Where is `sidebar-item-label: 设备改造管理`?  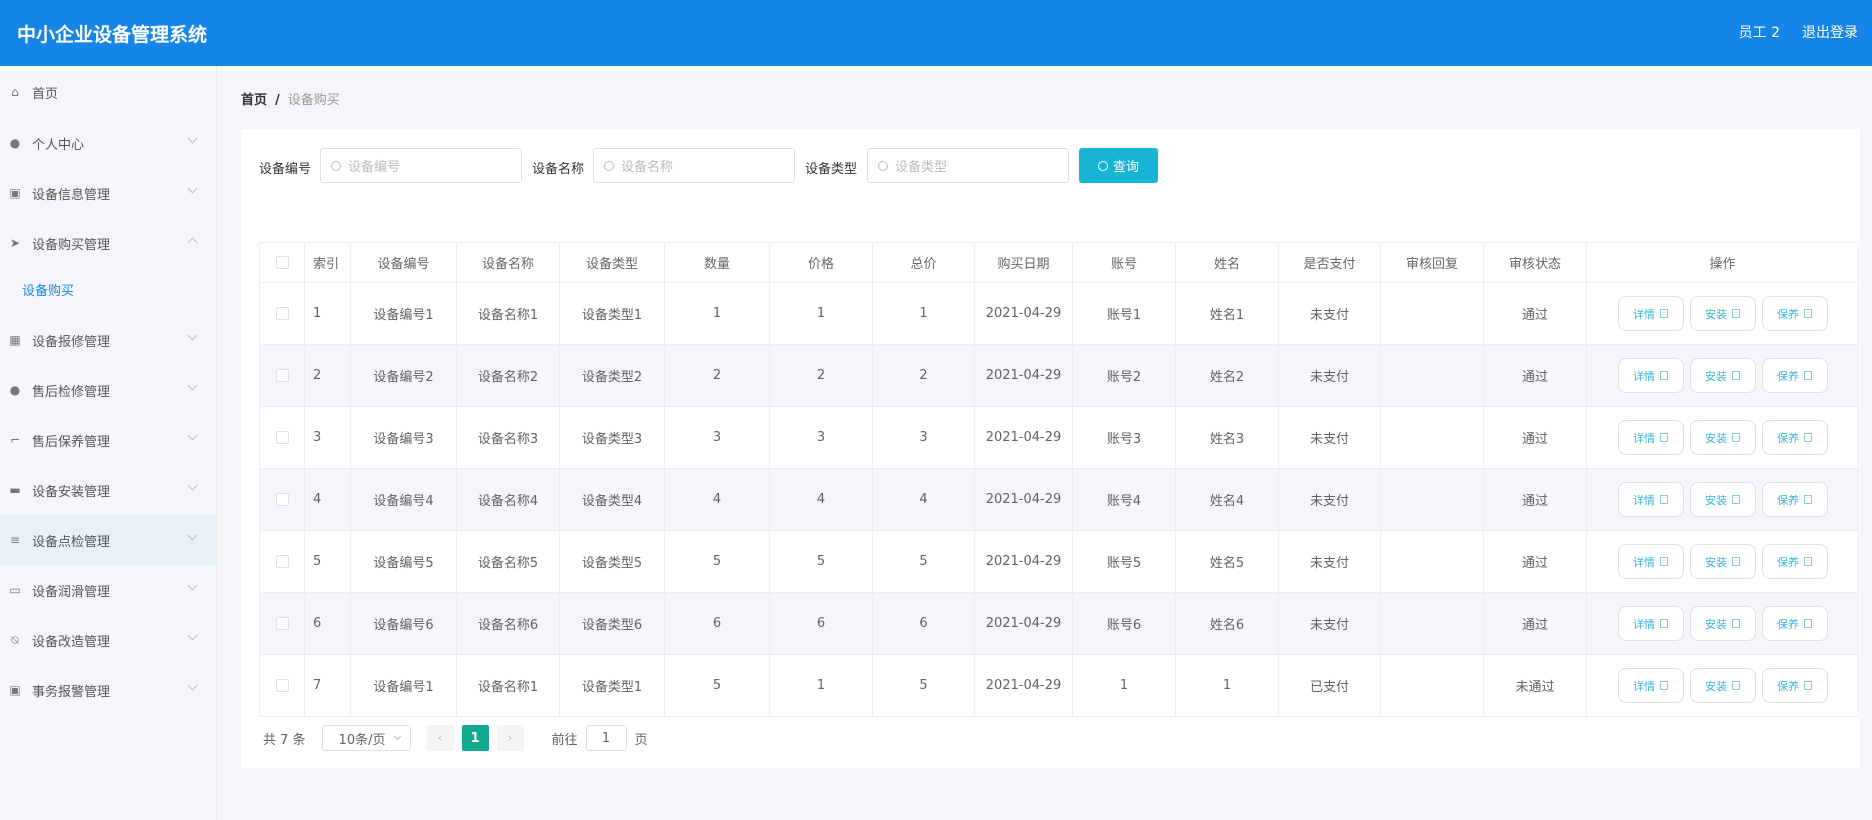
sidebar-item-label: 设备改造管理 is located at coordinates (71, 642).